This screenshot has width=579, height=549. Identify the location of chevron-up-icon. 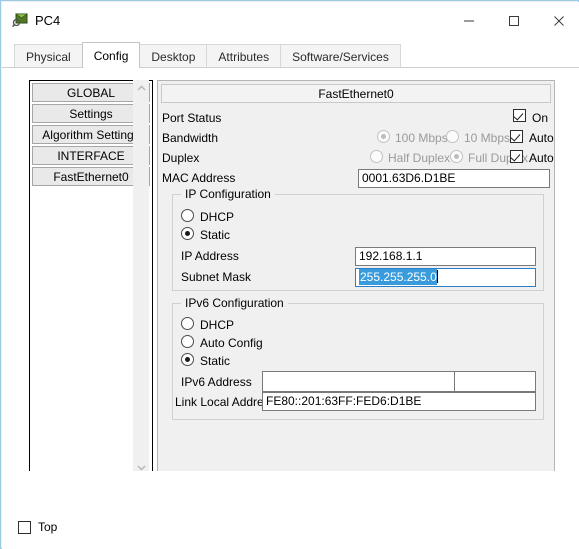
(141, 88).